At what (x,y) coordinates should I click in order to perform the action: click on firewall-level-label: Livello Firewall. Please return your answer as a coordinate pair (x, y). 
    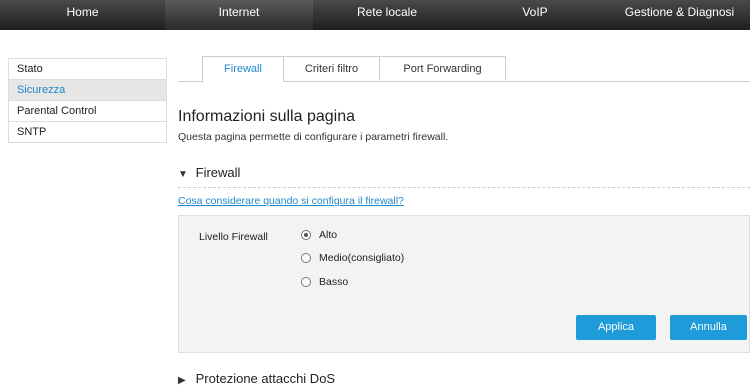
    Looking at the image, I should click on (233, 237).